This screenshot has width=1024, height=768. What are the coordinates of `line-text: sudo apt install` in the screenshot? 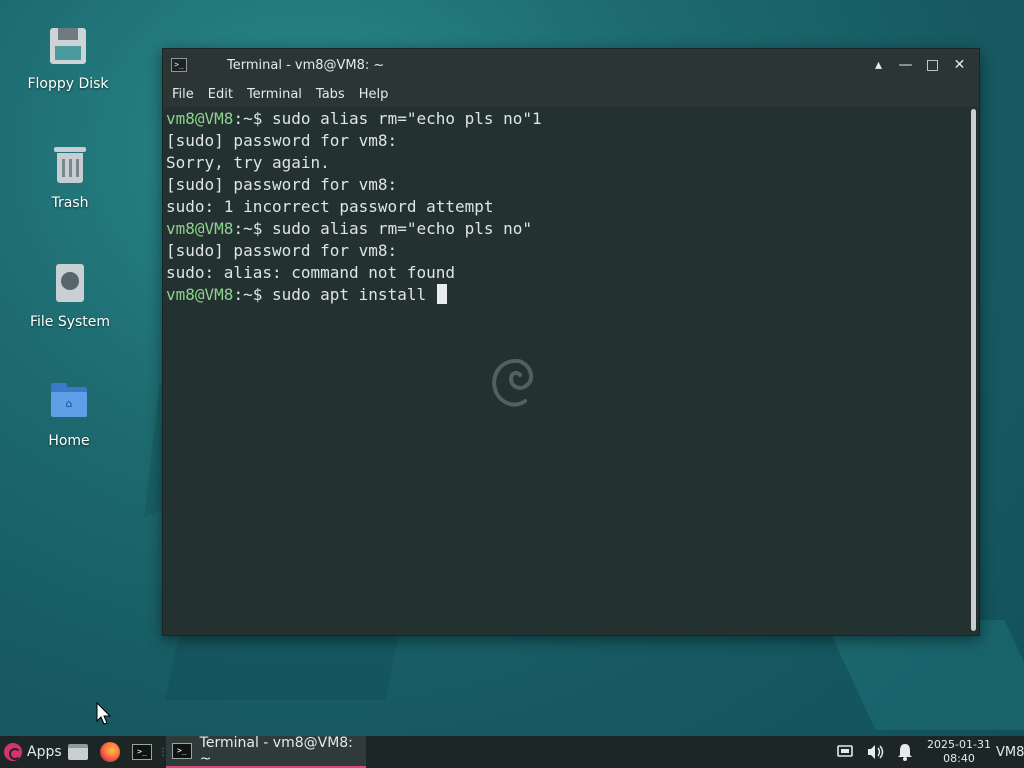 It's located at (353, 294).